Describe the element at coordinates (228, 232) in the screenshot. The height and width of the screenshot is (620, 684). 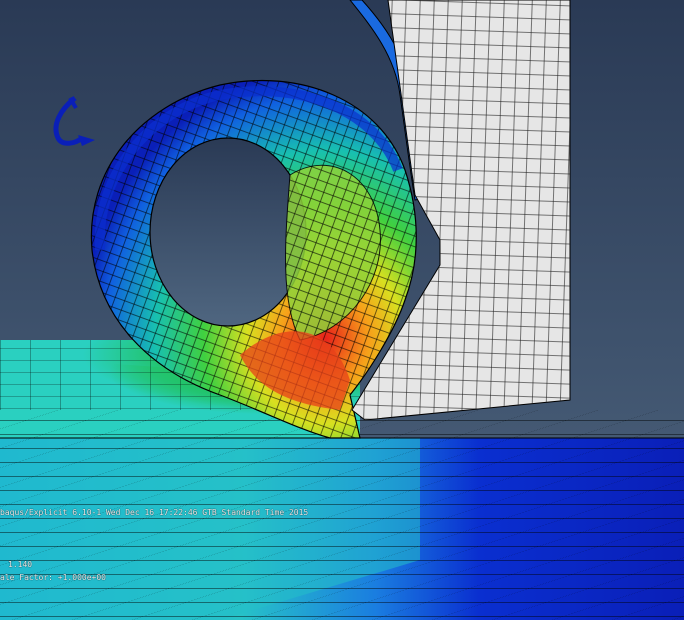
I see `chip-inner-hole` at that location.